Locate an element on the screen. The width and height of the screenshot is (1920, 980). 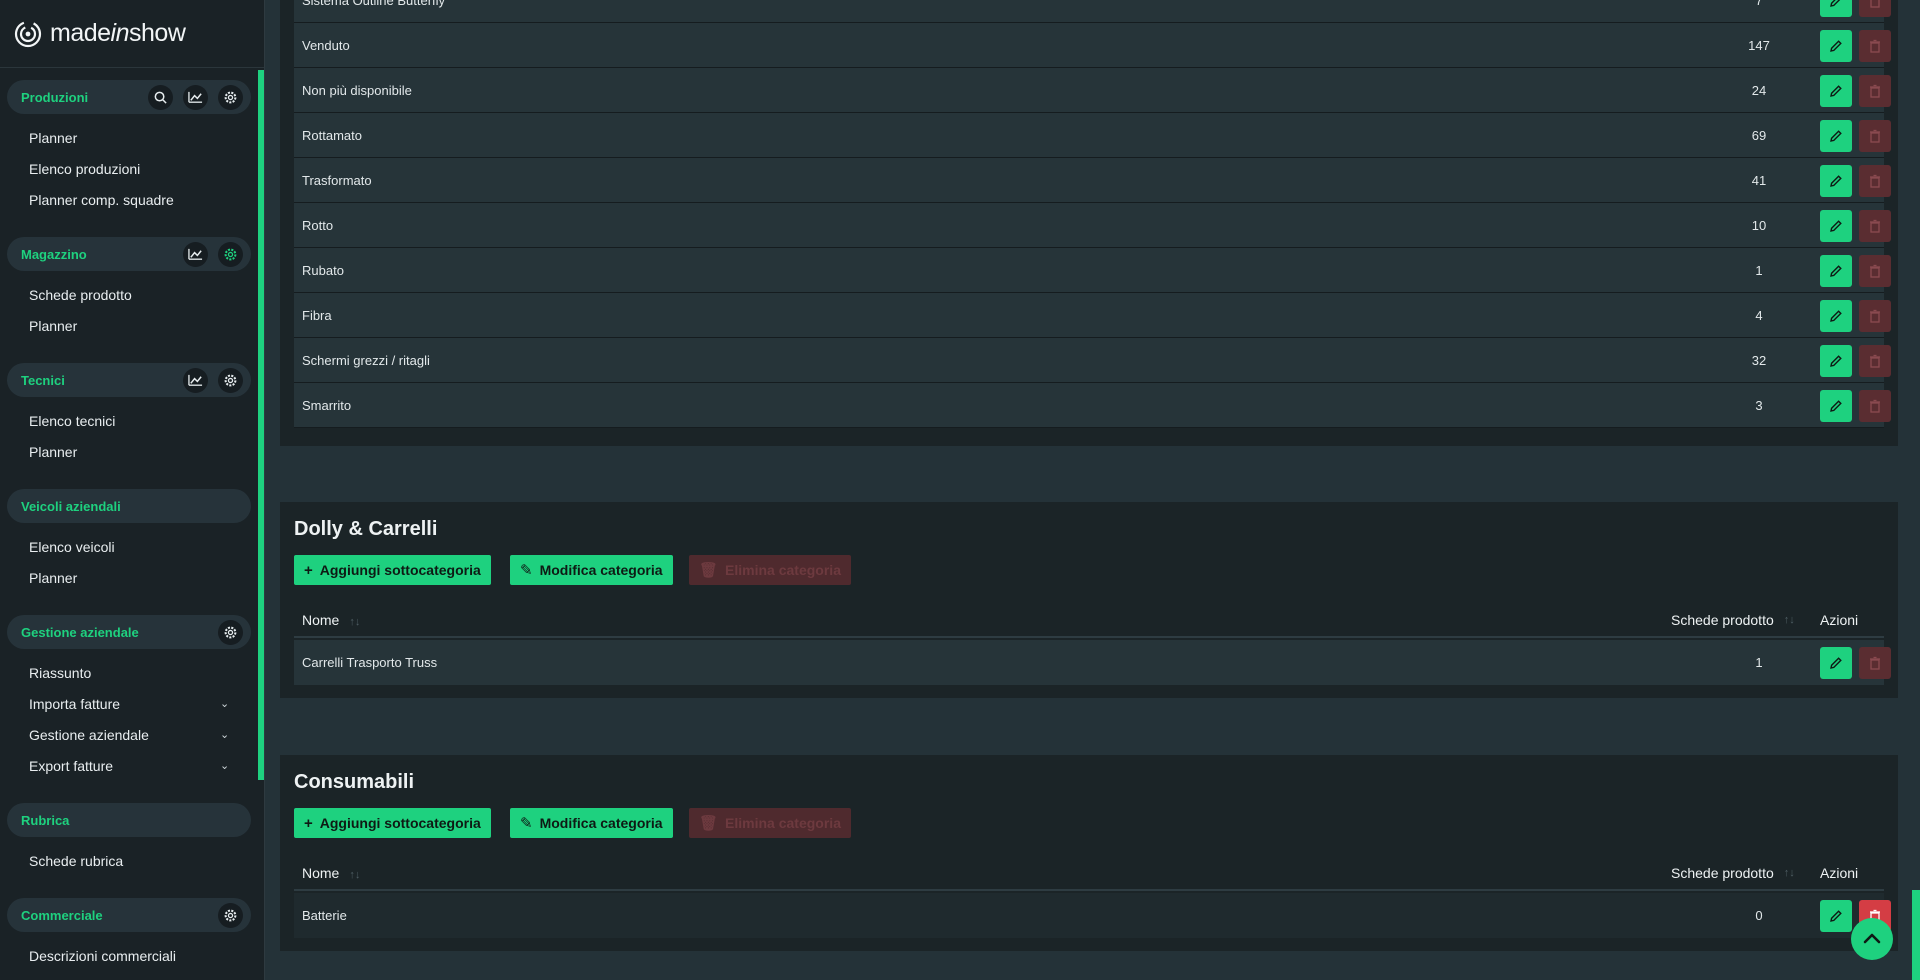
row-divider is located at coordinates (1089, 427).